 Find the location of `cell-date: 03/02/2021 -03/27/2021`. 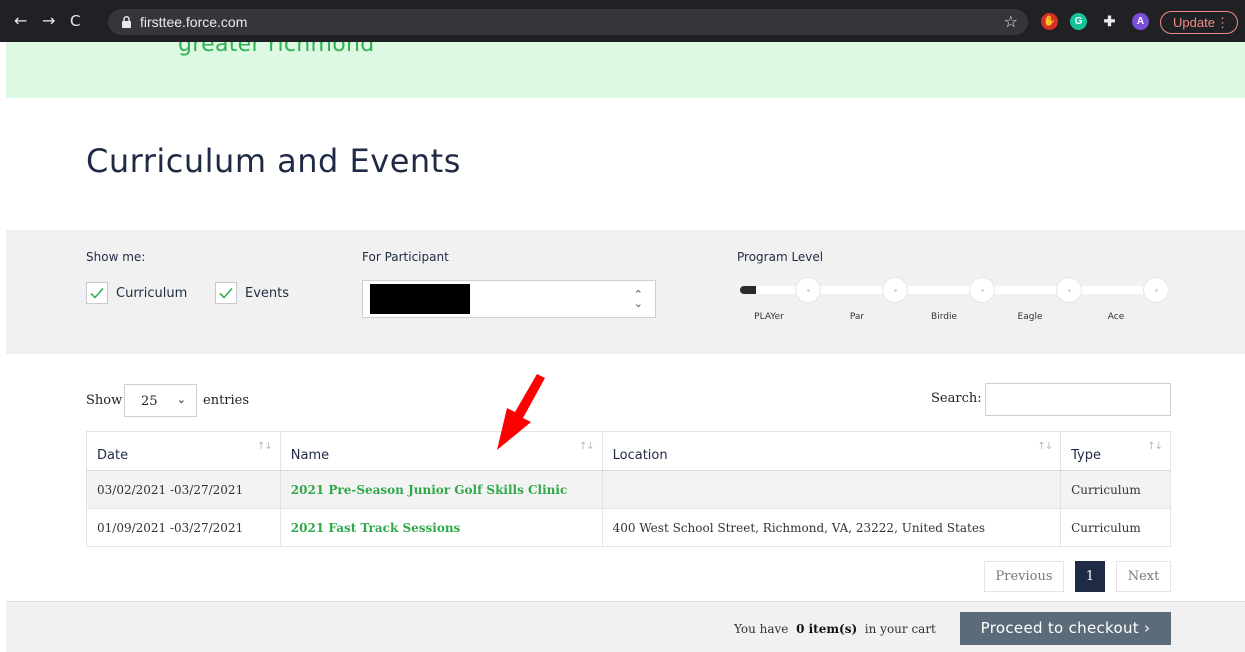

cell-date: 03/02/2021 -03/27/2021 is located at coordinates (183, 489).